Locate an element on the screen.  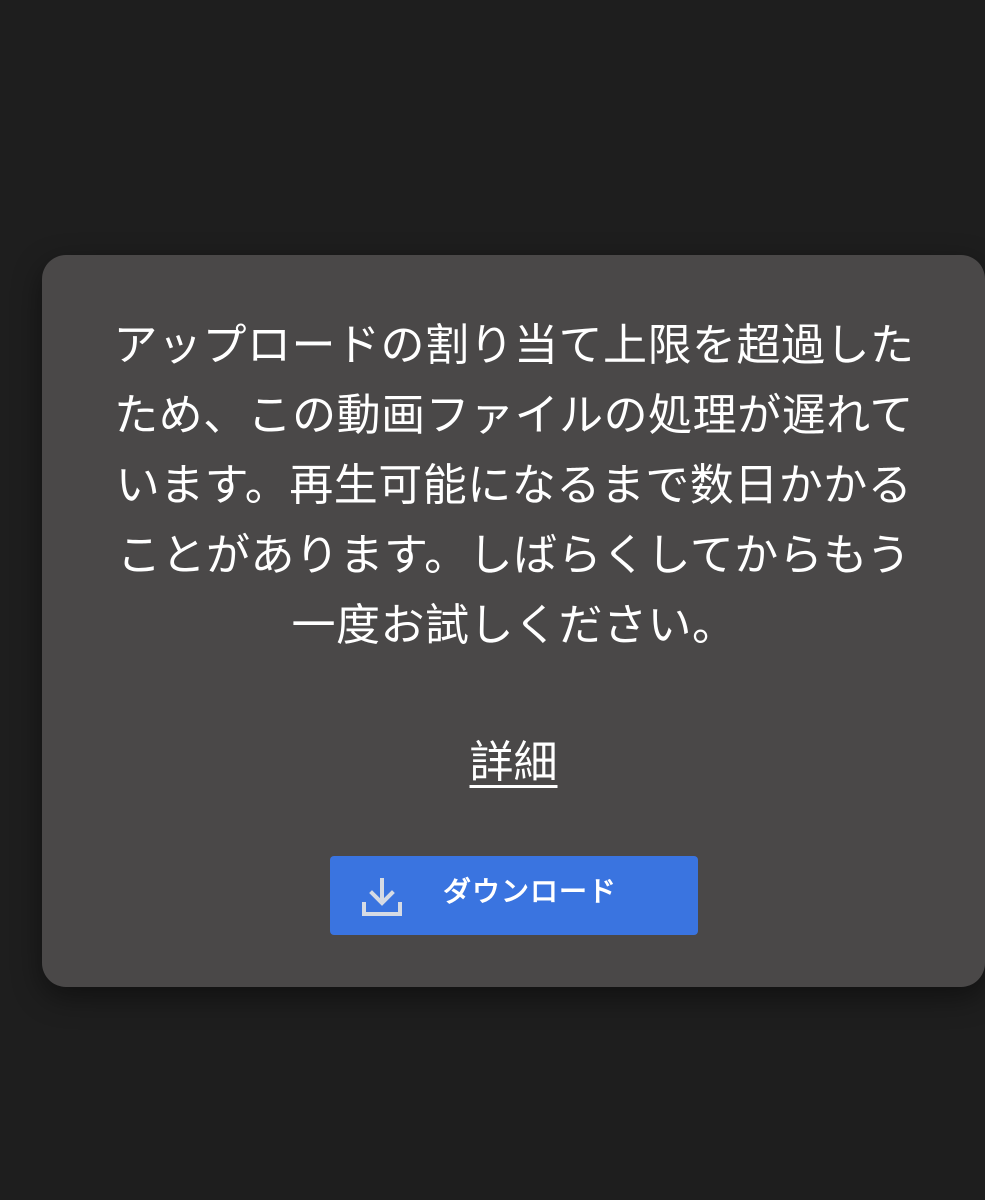
details-link: 詳細 is located at coordinates (513, 763).